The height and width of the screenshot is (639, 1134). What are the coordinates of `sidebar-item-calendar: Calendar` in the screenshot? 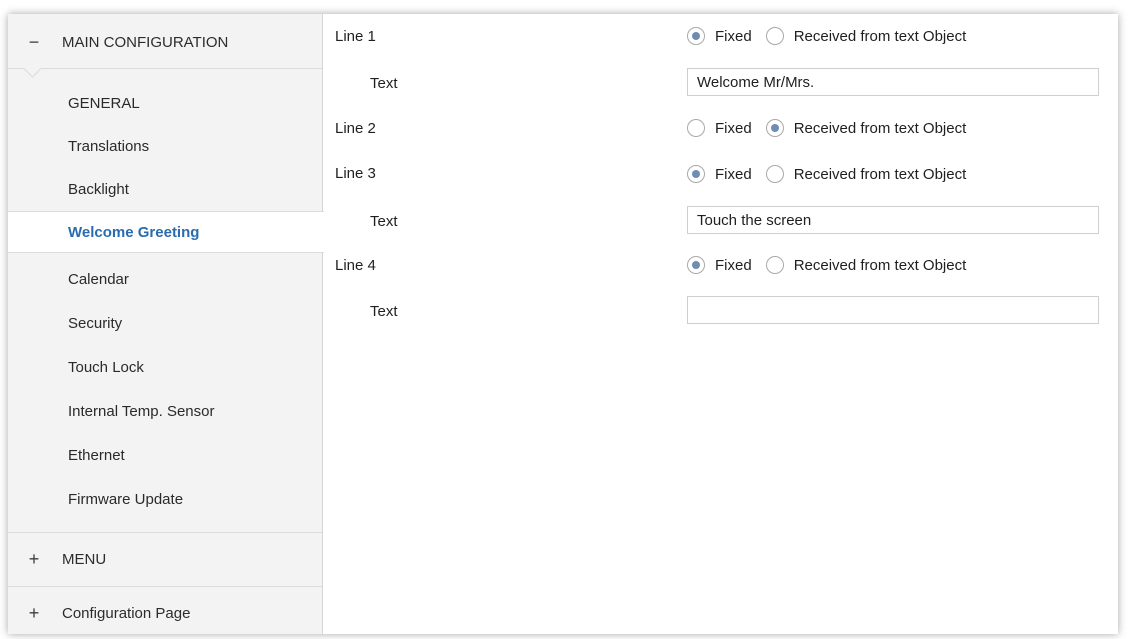 It's located at (165, 279).